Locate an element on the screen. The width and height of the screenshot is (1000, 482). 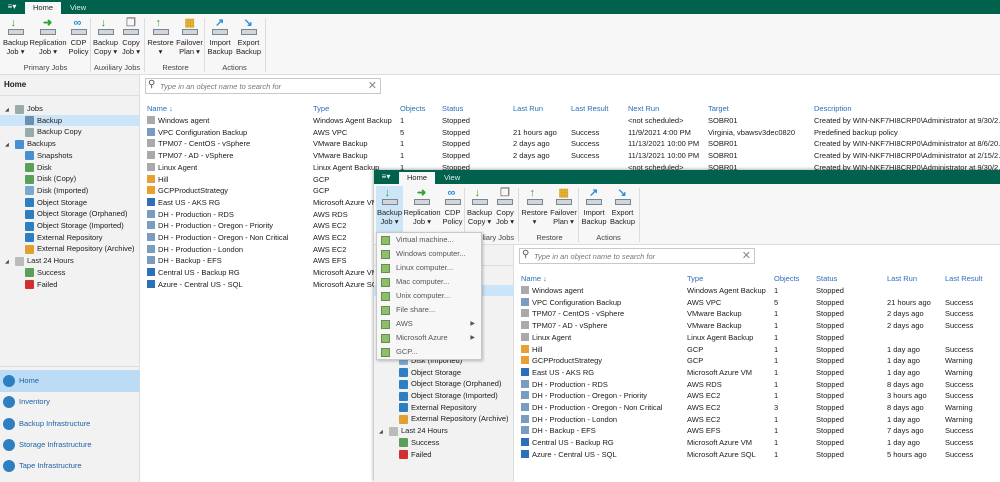
cell-text: <not scheduled> is located at coordinates (656, 120).